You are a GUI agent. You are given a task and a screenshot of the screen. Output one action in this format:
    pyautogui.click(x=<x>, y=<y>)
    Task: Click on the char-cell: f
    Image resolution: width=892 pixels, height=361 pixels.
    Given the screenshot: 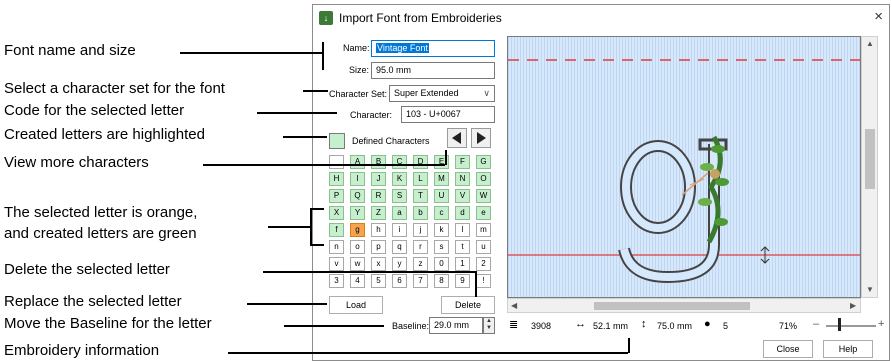 What is the action you would take?
    pyautogui.click(x=336, y=230)
    